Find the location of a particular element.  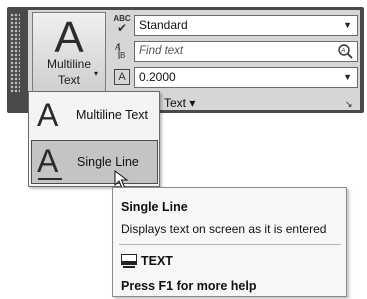

text-type-menu: A Multiline Text A Single Line is located at coordinates (94, 139).